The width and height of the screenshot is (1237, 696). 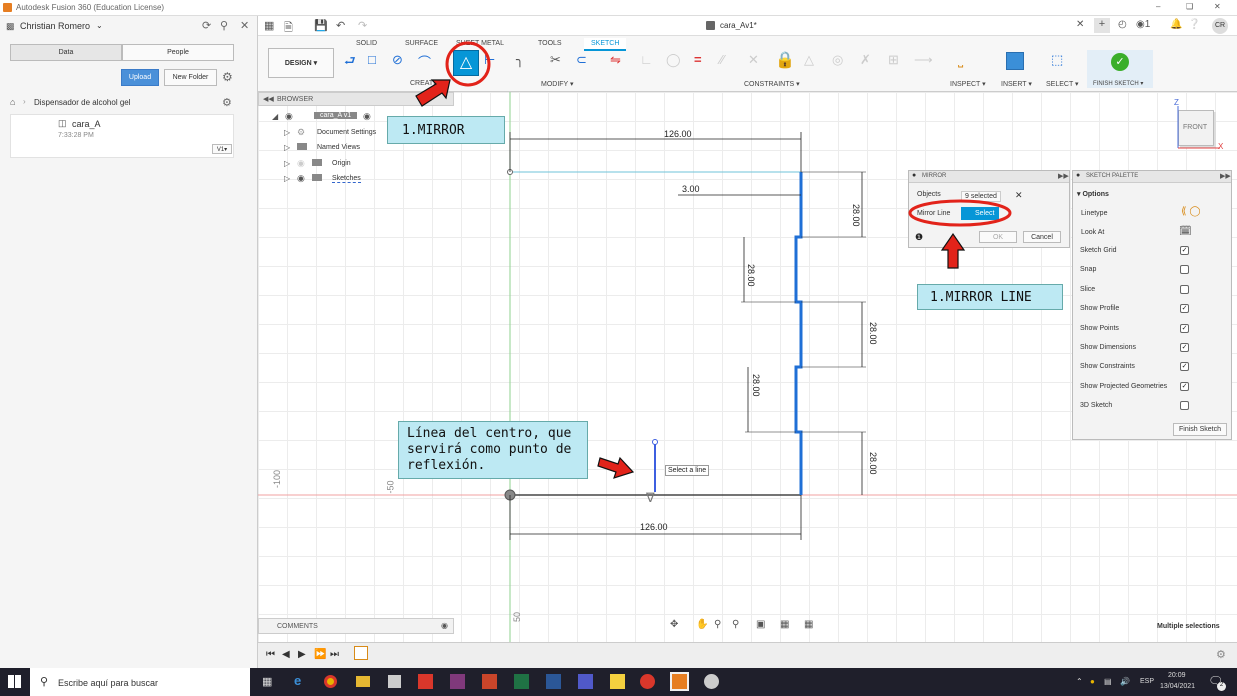 What do you see at coordinates (346, 132) in the screenshot?
I see `browser-item-document-settings: Document Settings` at bounding box center [346, 132].